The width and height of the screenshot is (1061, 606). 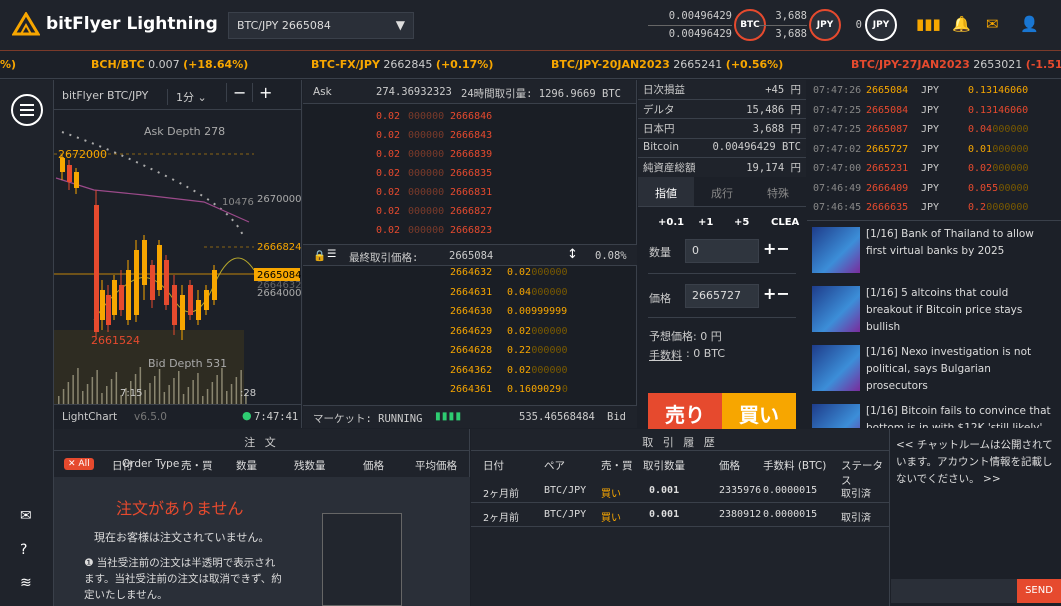 What do you see at coordinates (665, 355) in the screenshot?
I see `fee-label: 手数料` at bounding box center [665, 355].